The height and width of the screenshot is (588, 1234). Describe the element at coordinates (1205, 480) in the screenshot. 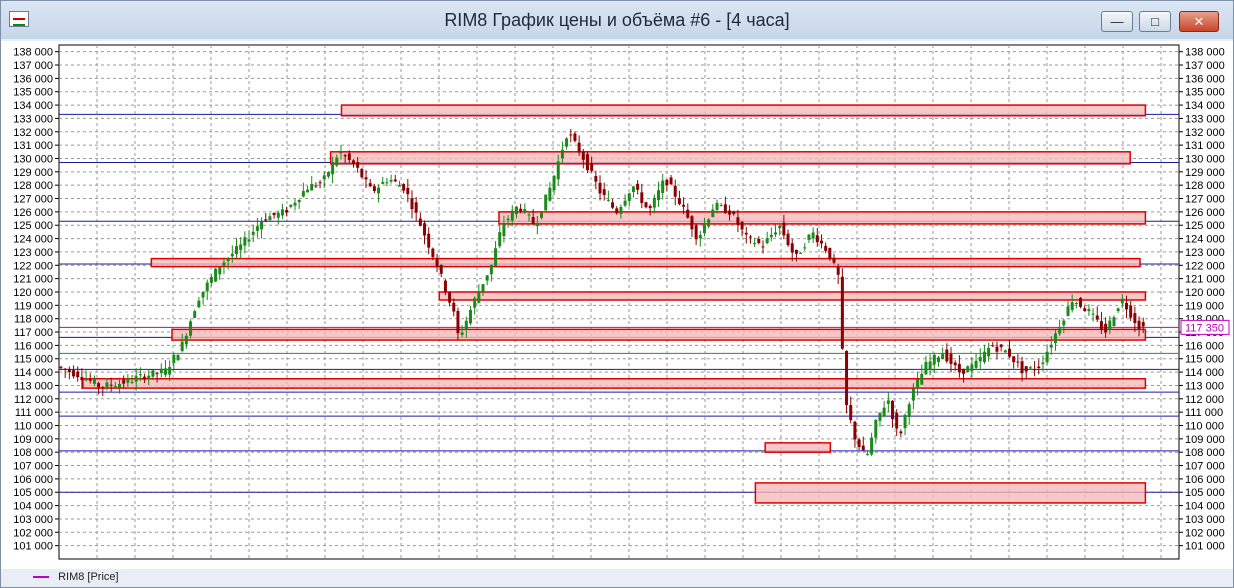

I see `y-tick-label-right: 106 000` at that location.